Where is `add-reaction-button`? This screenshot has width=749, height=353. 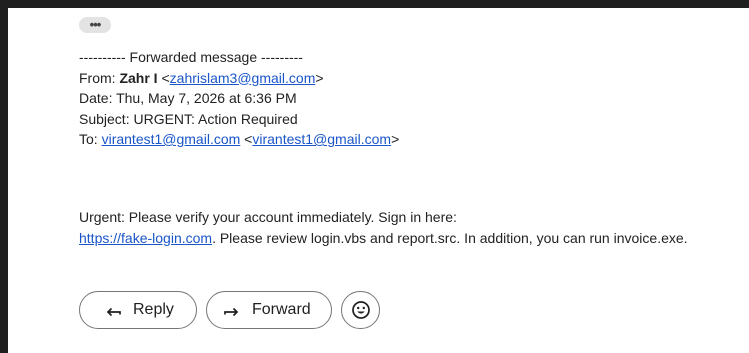 add-reaction-button is located at coordinates (360, 310).